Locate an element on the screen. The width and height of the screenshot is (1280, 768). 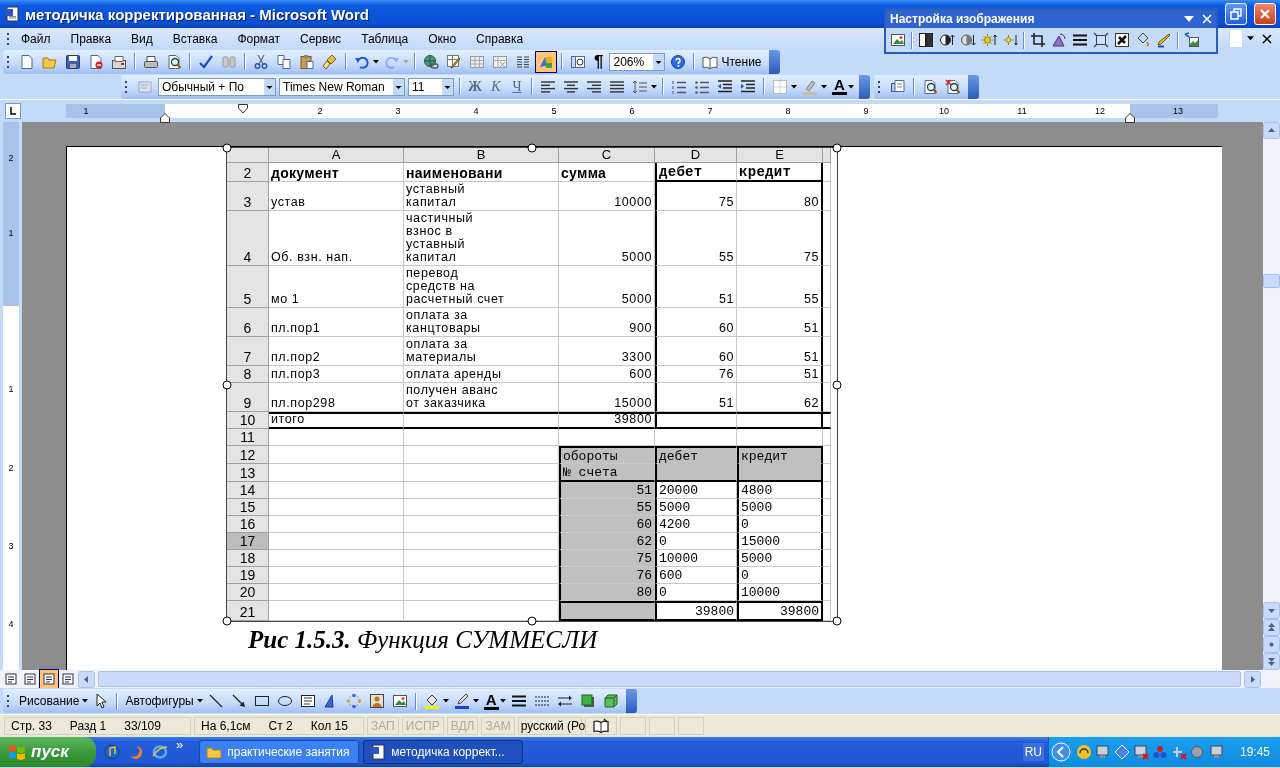
rotate-icon is located at coordinates (1059, 40).